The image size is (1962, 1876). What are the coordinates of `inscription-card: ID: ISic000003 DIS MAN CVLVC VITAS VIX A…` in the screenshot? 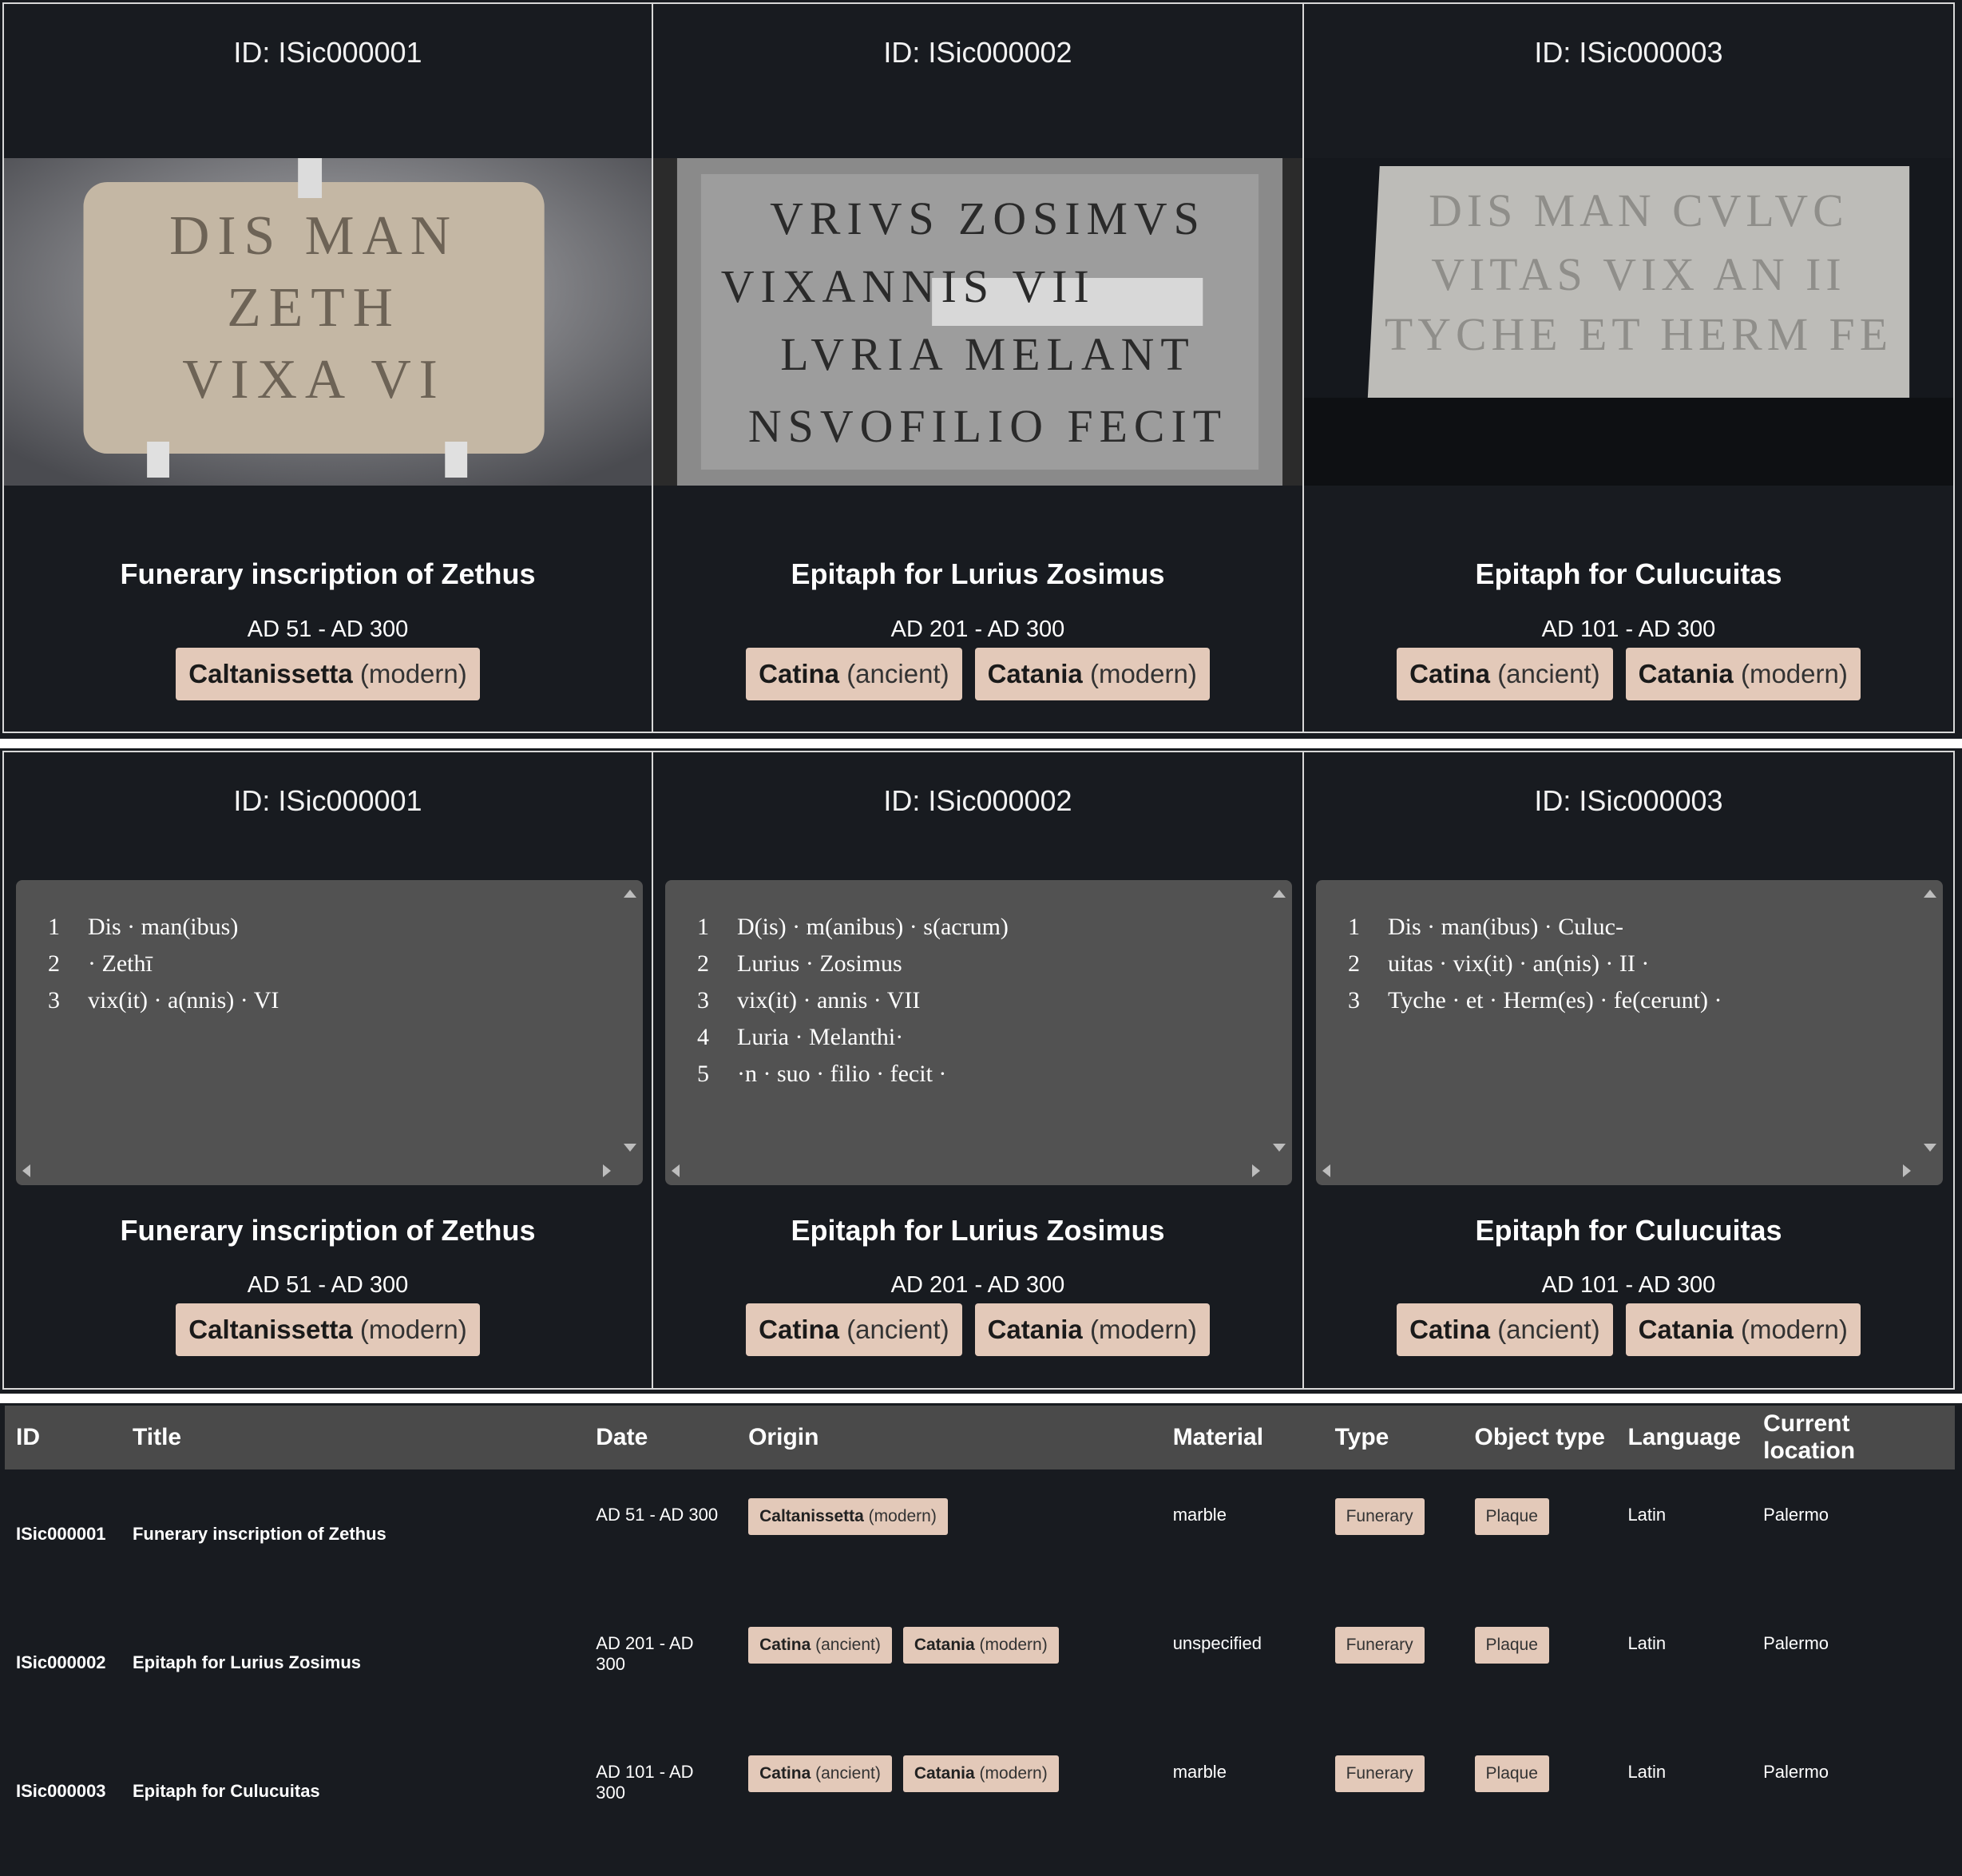 It's located at (1629, 367).